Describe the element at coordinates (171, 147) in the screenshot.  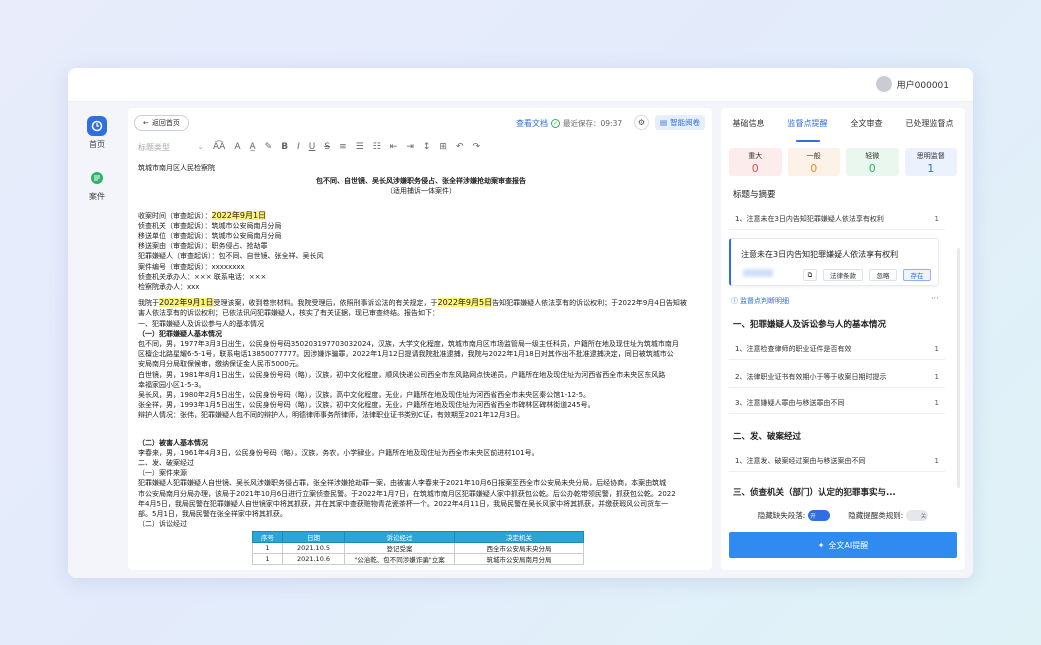
I see `heading-type-select: 标题类型 ⌄` at that location.